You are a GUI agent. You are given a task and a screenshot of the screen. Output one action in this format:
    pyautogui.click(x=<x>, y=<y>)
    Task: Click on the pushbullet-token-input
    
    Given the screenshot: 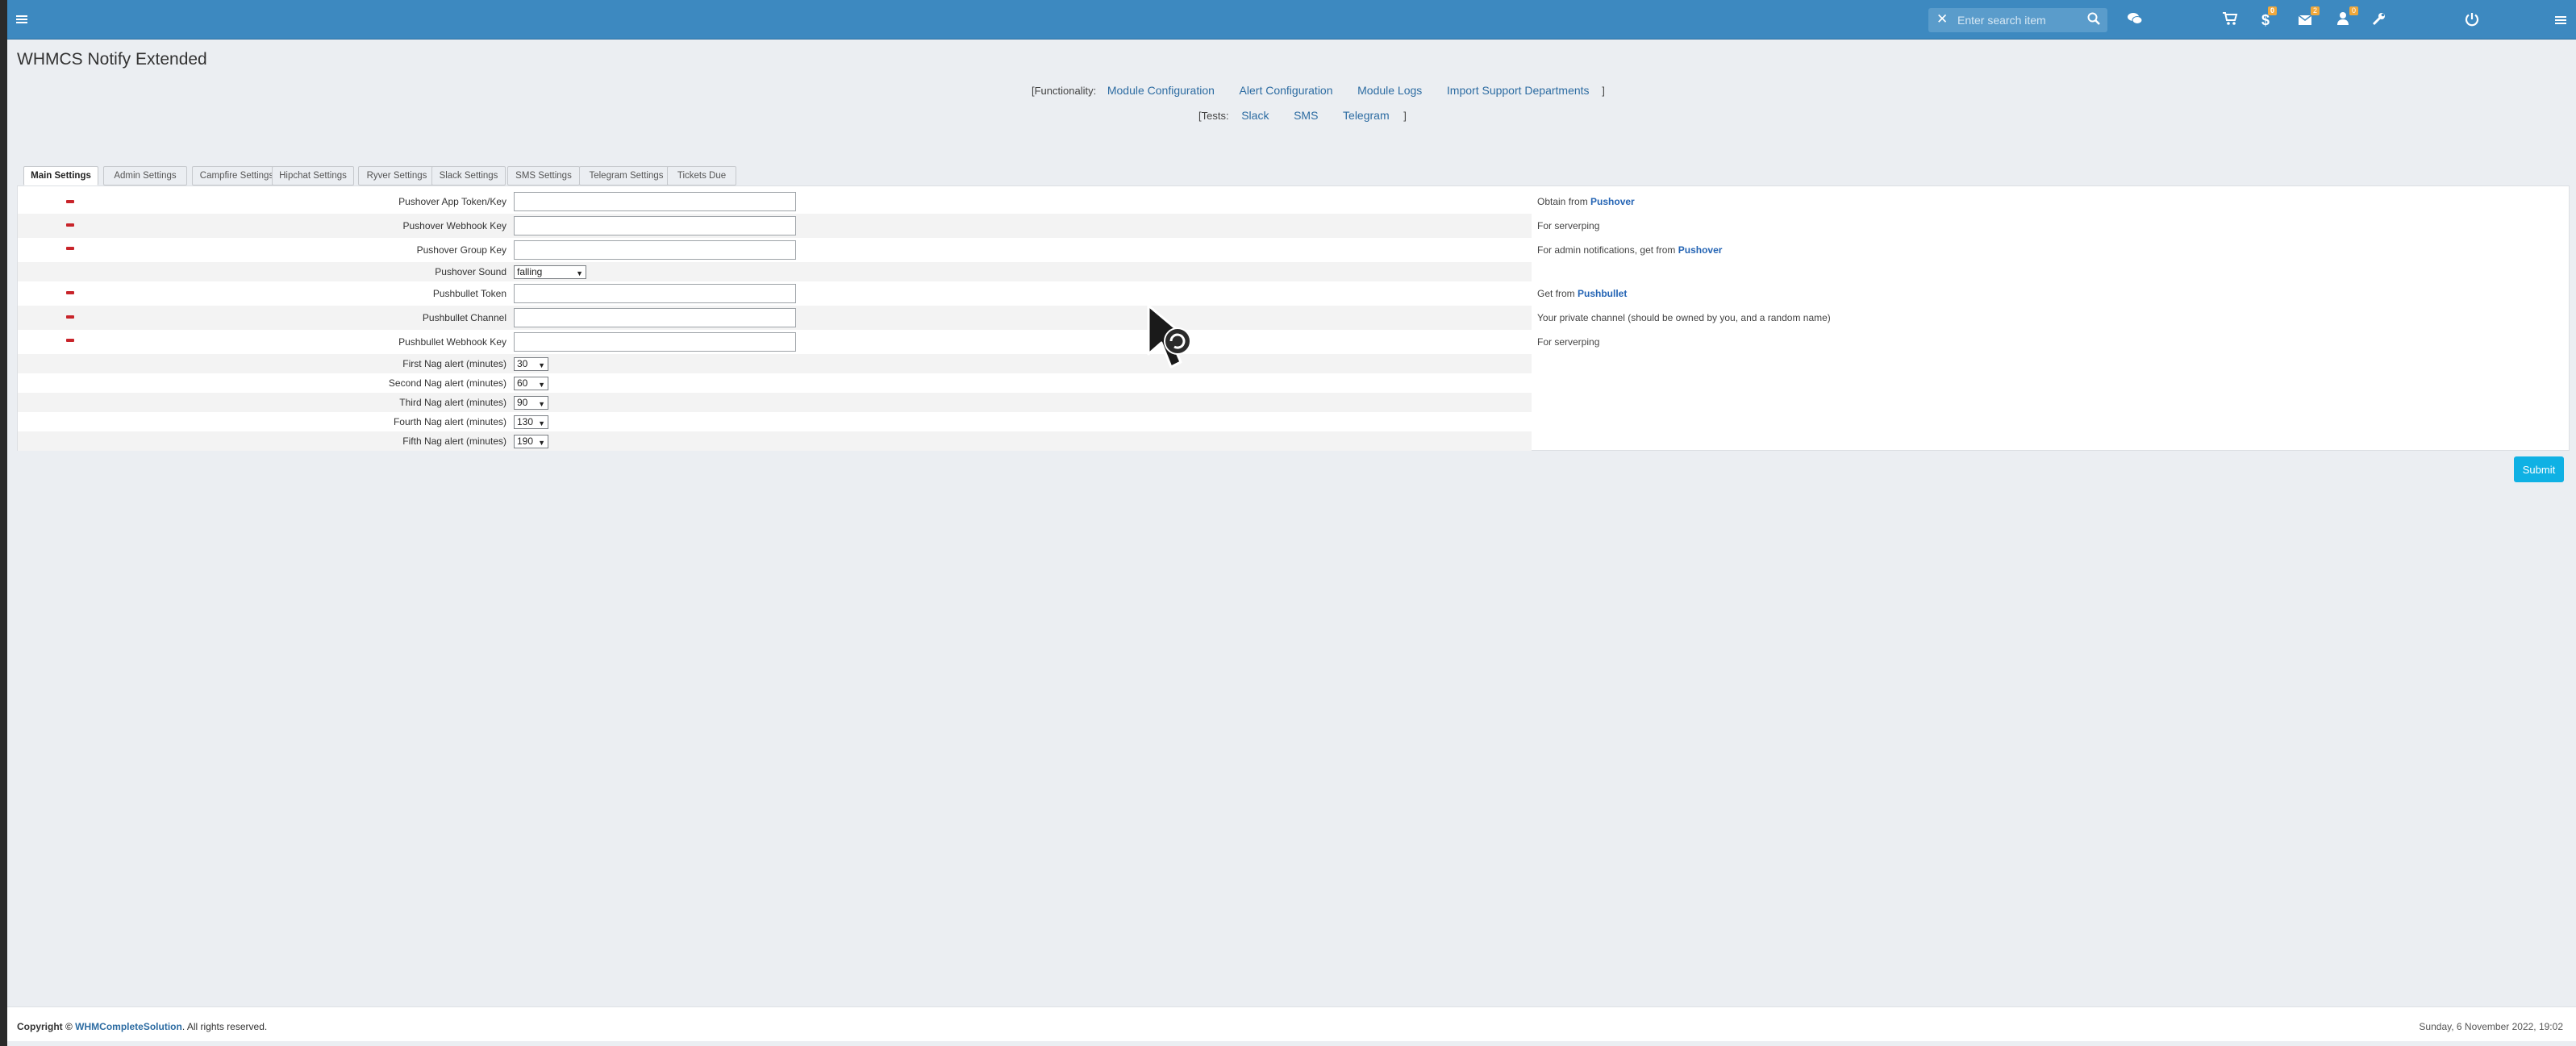 What is the action you would take?
    pyautogui.click(x=655, y=293)
    